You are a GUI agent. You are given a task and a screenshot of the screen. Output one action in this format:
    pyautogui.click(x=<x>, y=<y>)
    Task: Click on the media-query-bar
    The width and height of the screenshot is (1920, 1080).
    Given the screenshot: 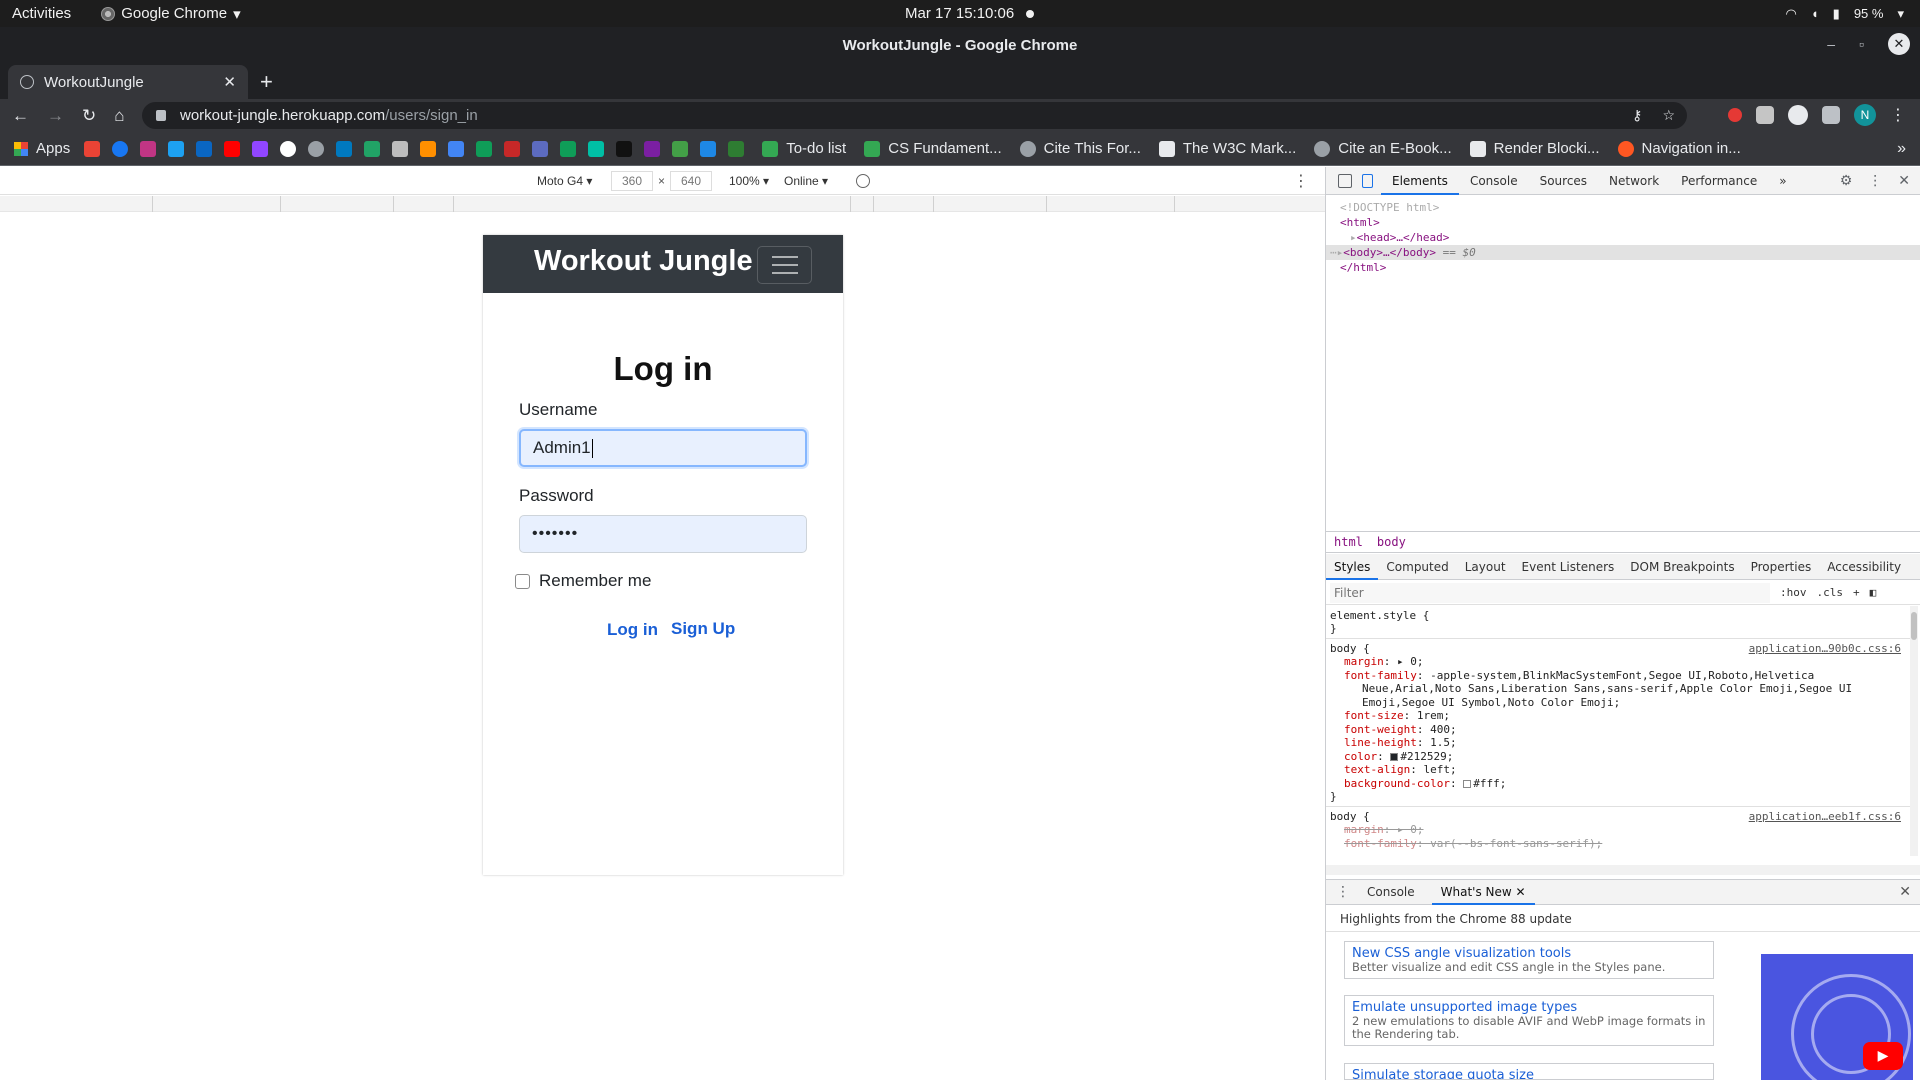 What is the action you would take?
    pyautogui.click(x=662, y=204)
    